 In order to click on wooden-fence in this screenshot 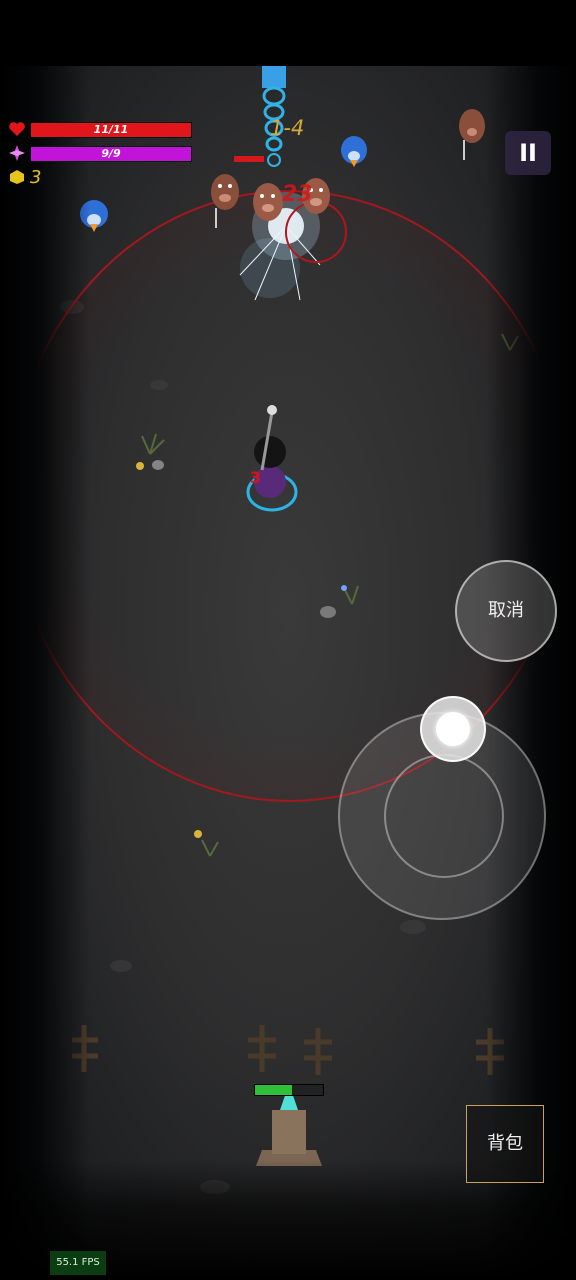, I will do `click(288, 1050)`.